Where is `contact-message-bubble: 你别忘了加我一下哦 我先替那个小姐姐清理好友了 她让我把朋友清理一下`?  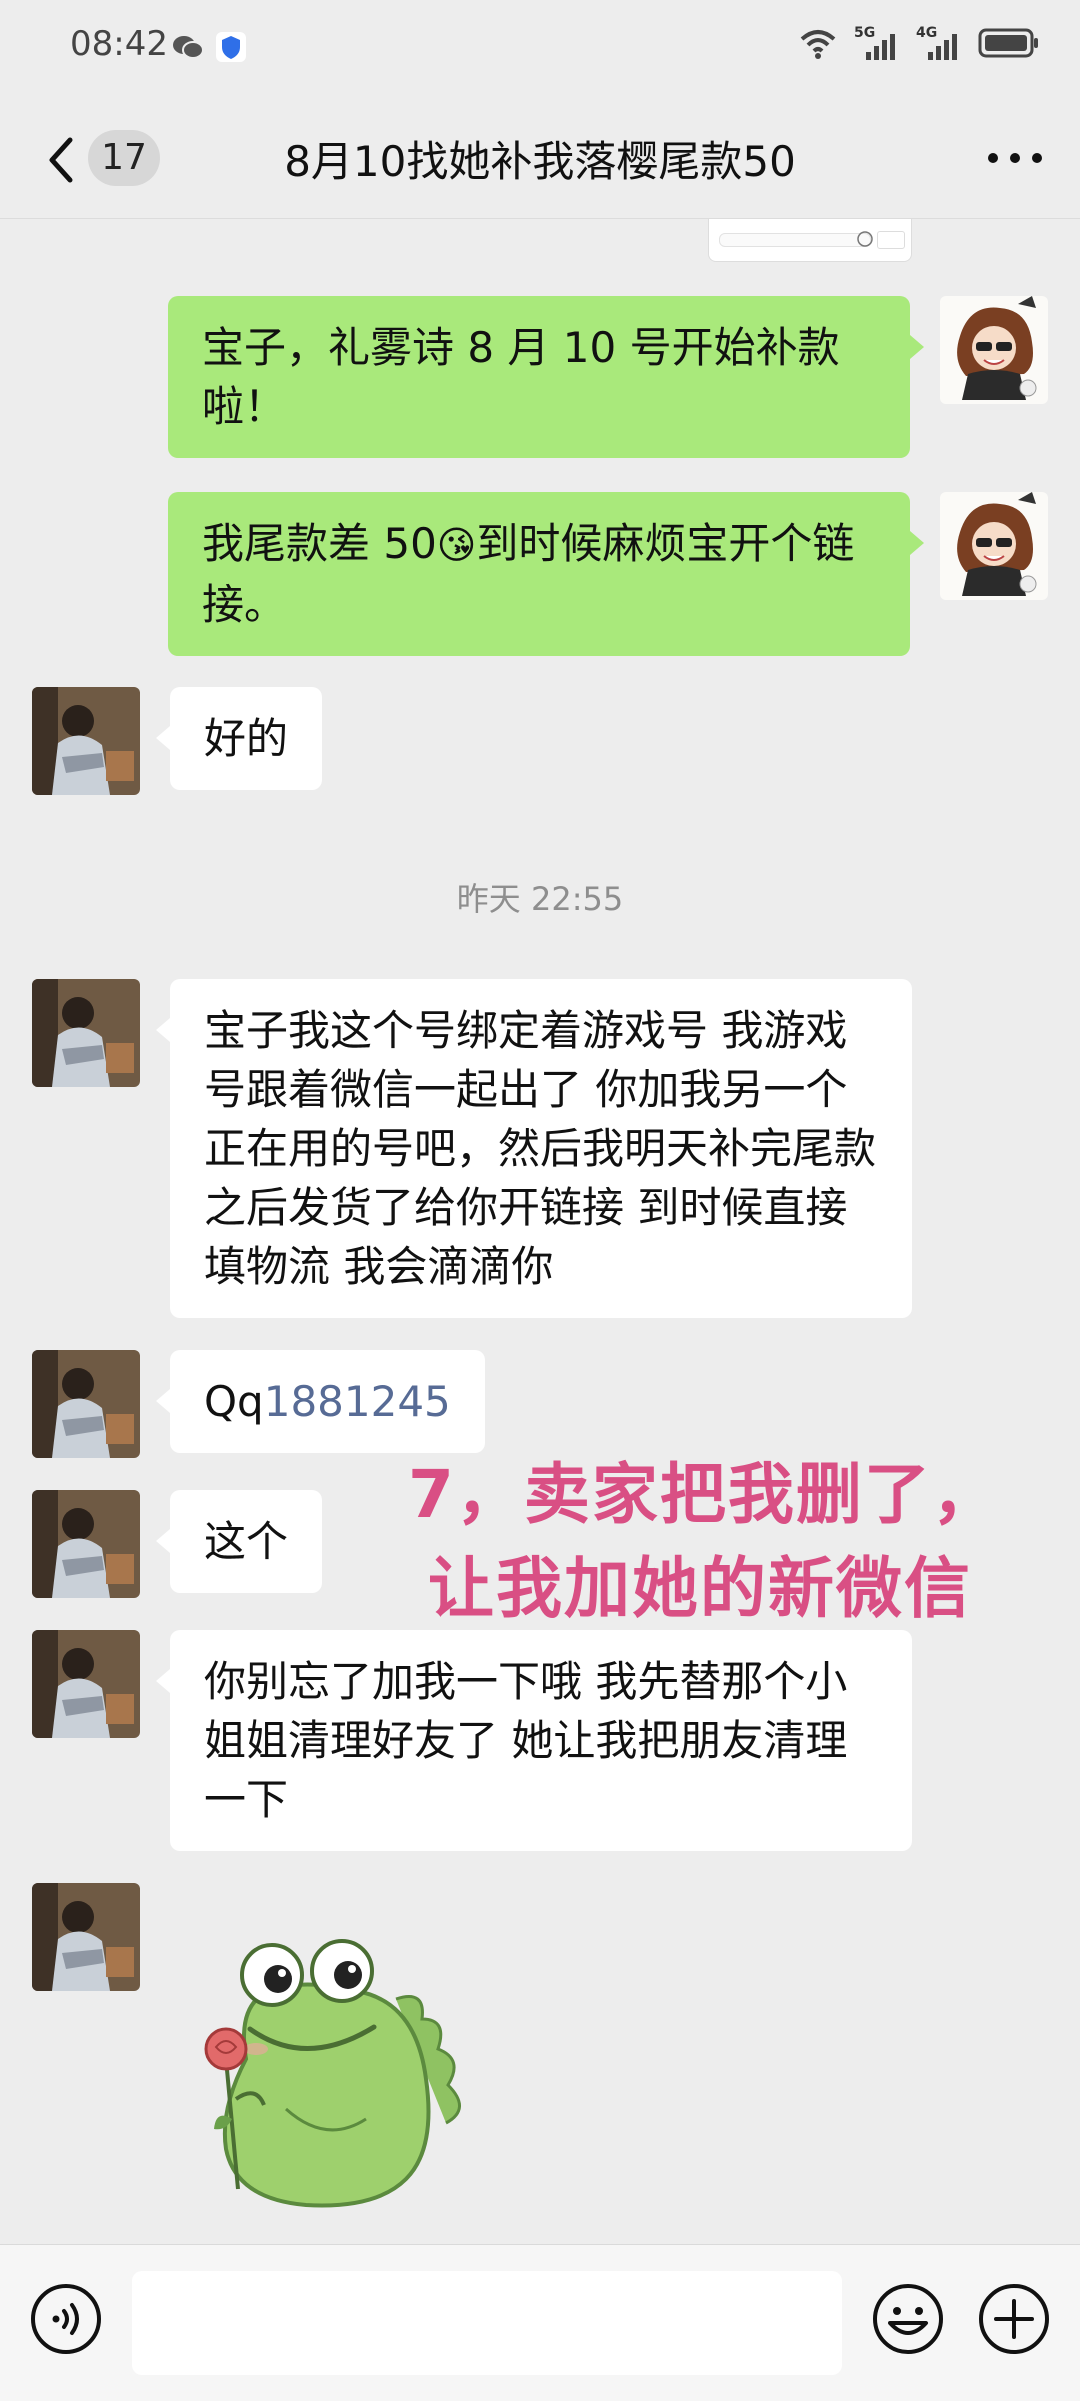
contact-message-bubble: 你别忘了加我一下哦 我先替那个小姐姐清理好友了 她让我把朋友清理一下 is located at coordinates (541, 1740).